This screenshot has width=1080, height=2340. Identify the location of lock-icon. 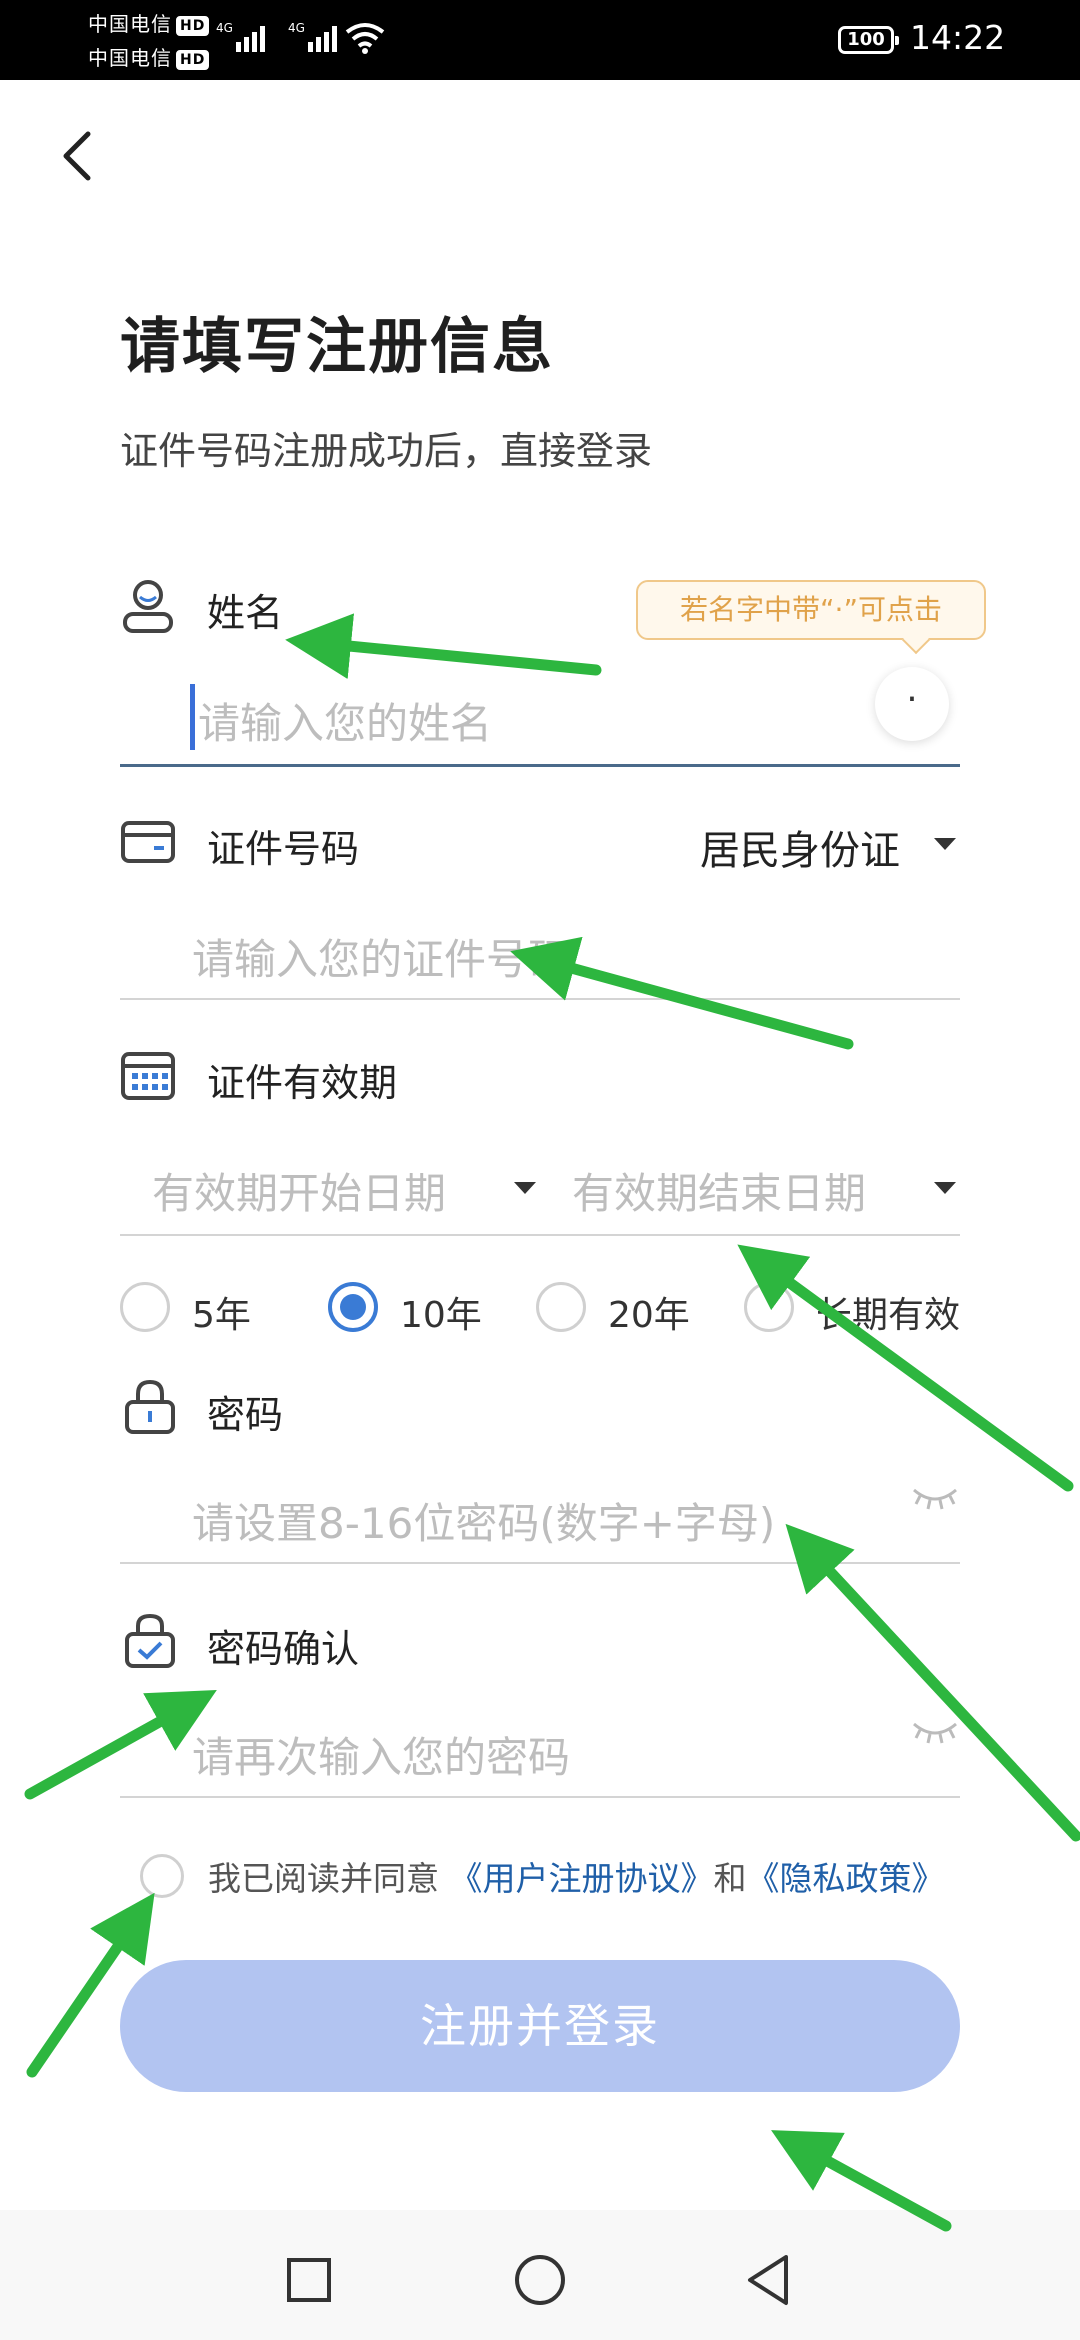
(150, 1406).